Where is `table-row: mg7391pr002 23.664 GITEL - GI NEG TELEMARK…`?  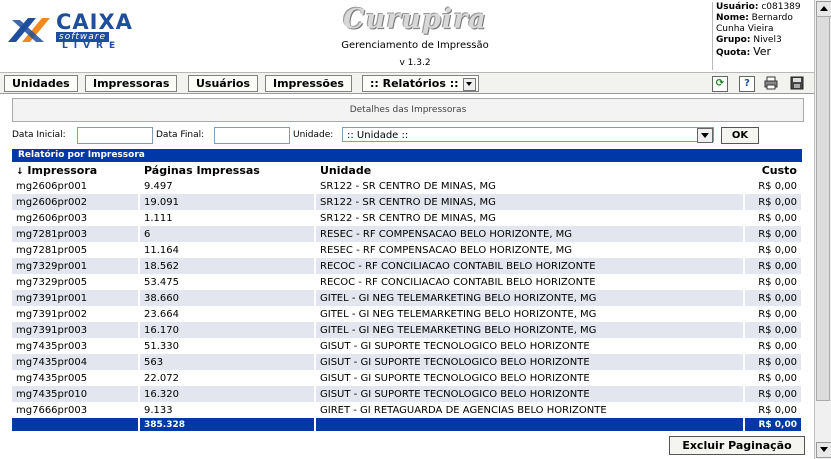
table-row: mg7391pr002 23.664 GITEL - GI NEG TELEMARK… is located at coordinates (407, 314).